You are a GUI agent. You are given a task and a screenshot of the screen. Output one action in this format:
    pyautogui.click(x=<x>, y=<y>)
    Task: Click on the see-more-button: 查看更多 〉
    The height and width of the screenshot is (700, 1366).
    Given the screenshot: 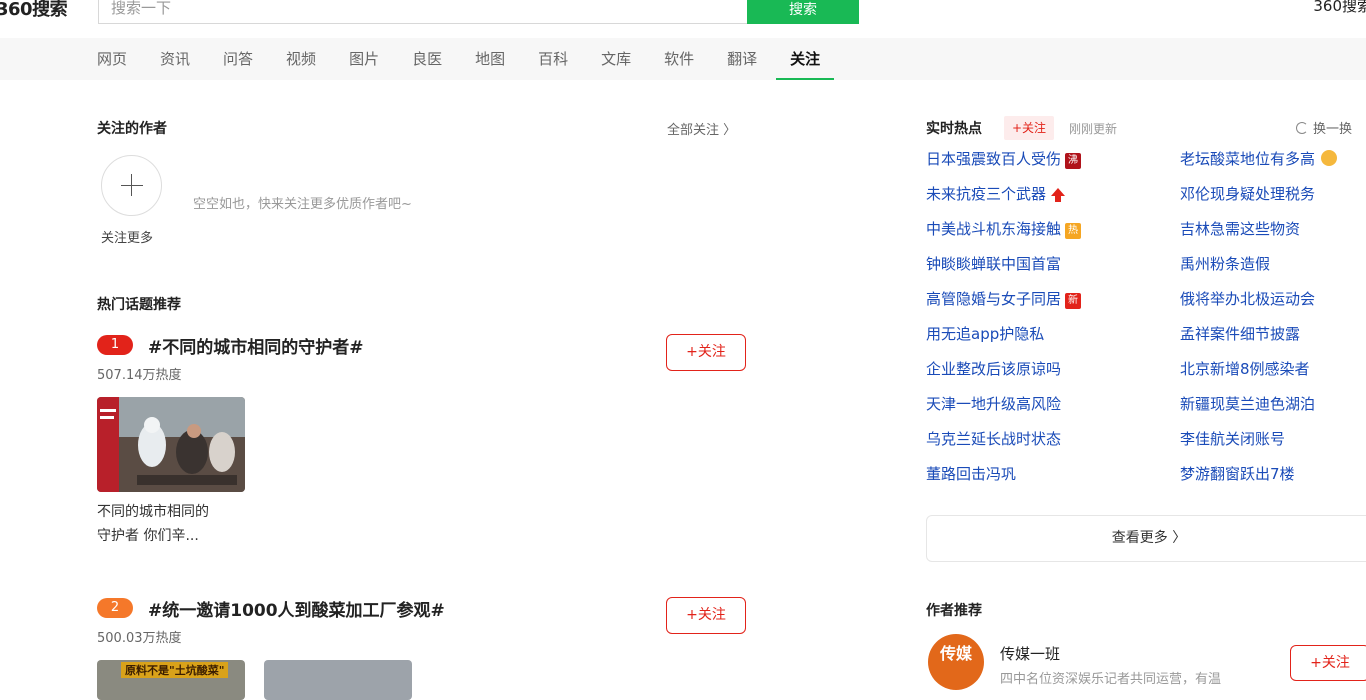 What is the action you would take?
    pyautogui.click(x=1146, y=538)
    